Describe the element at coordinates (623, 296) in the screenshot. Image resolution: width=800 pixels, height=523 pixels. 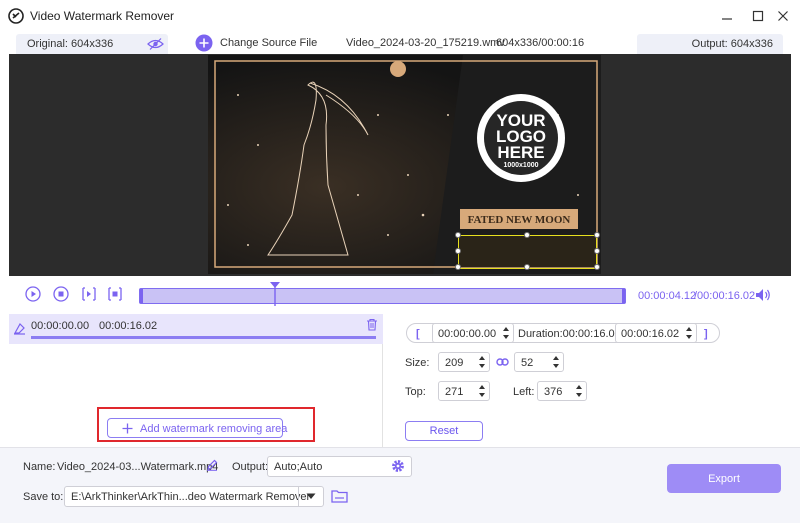
I see `trim-handle-end` at that location.